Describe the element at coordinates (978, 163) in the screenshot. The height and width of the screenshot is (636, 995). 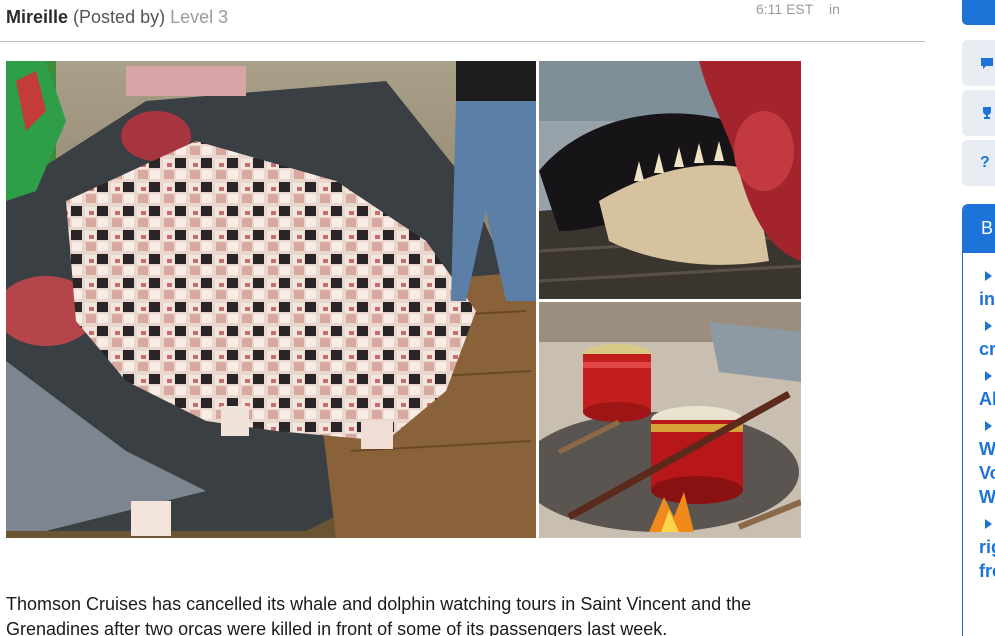
I see `help-icon: ?` at that location.